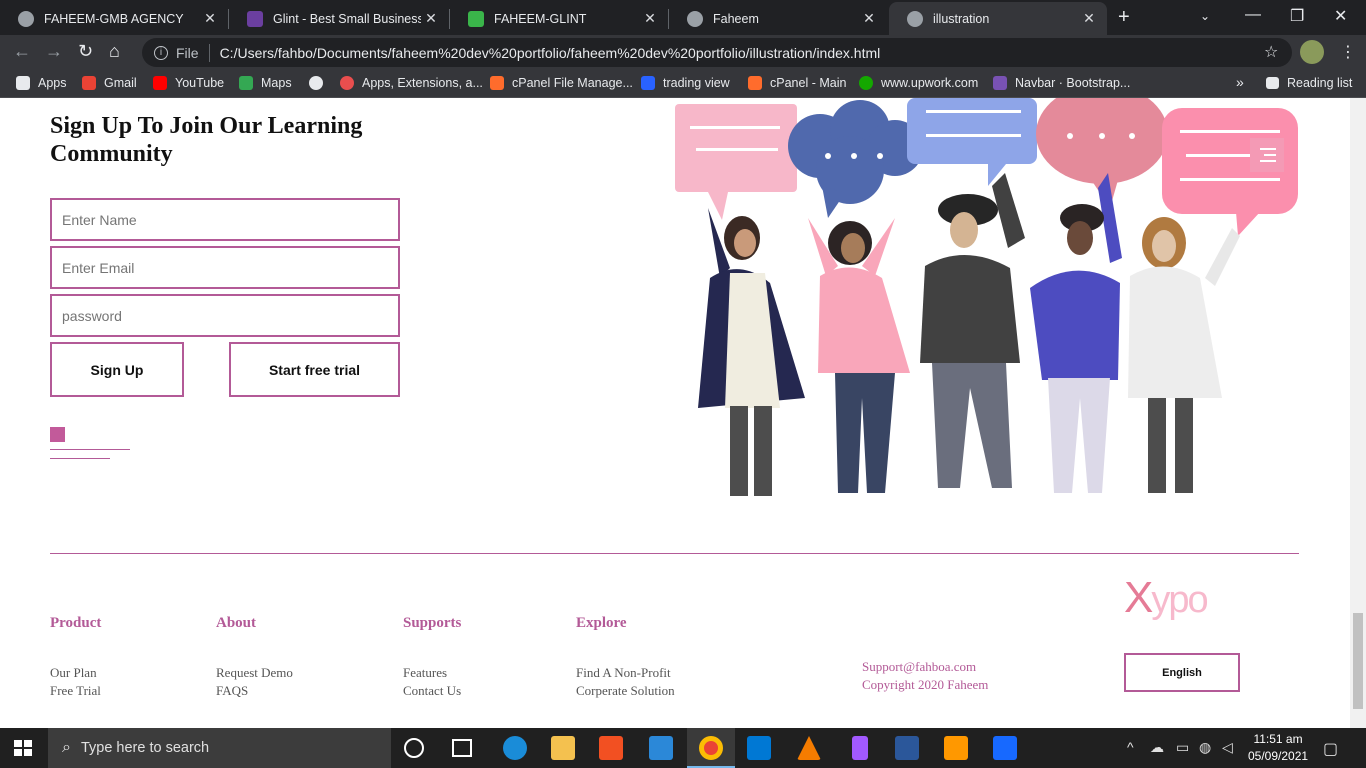  Describe the element at coordinates (1253, 15) in the screenshot. I see `minimize-icon: —` at that location.